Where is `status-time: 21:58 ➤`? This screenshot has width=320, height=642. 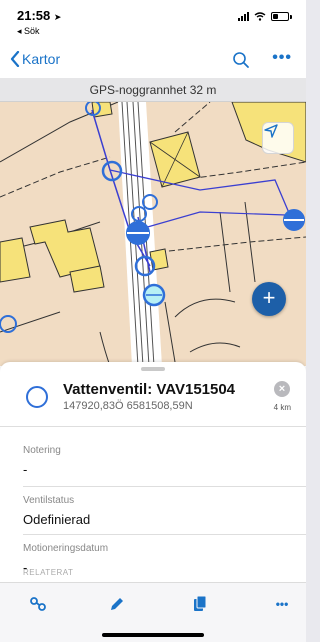 status-time: 21:58 ➤ is located at coordinates (39, 15).